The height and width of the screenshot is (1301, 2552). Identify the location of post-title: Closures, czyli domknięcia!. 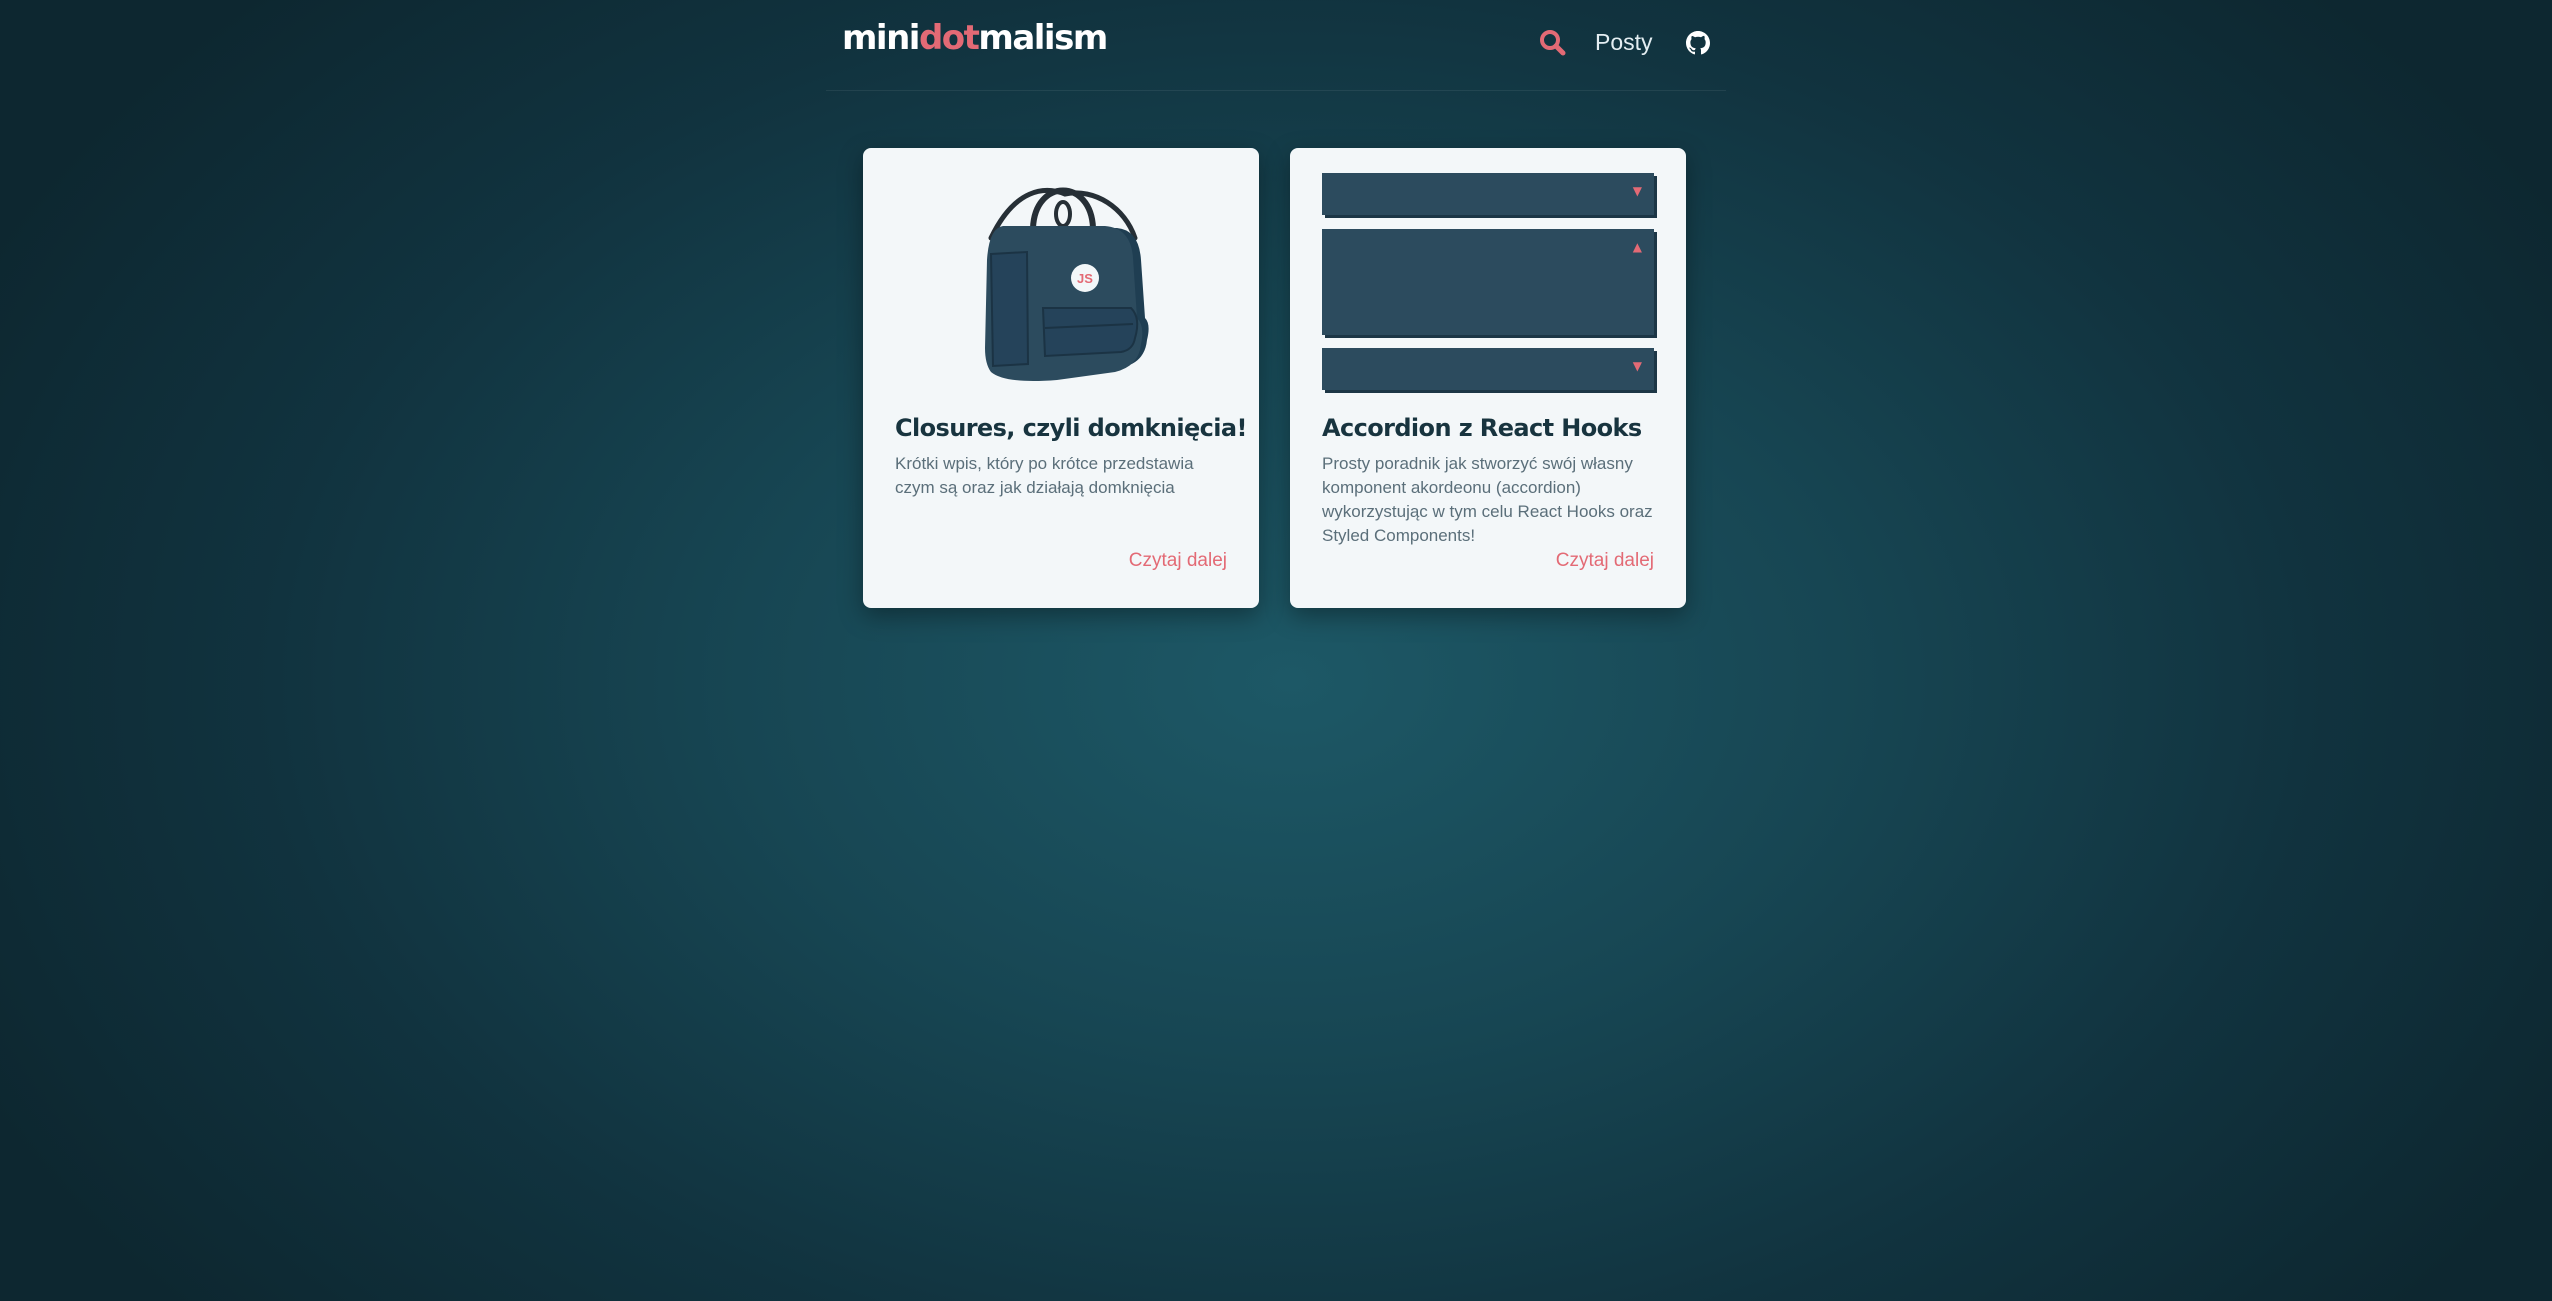
(1071, 428).